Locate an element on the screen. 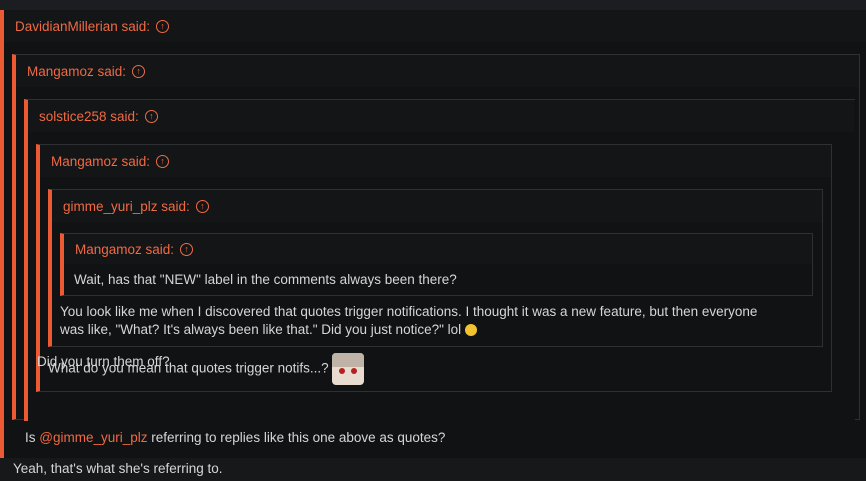 The height and width of the screenshot is (481, 866). quote-attribution: solstice258 said: ↑ is located at coordinates (441, 116).